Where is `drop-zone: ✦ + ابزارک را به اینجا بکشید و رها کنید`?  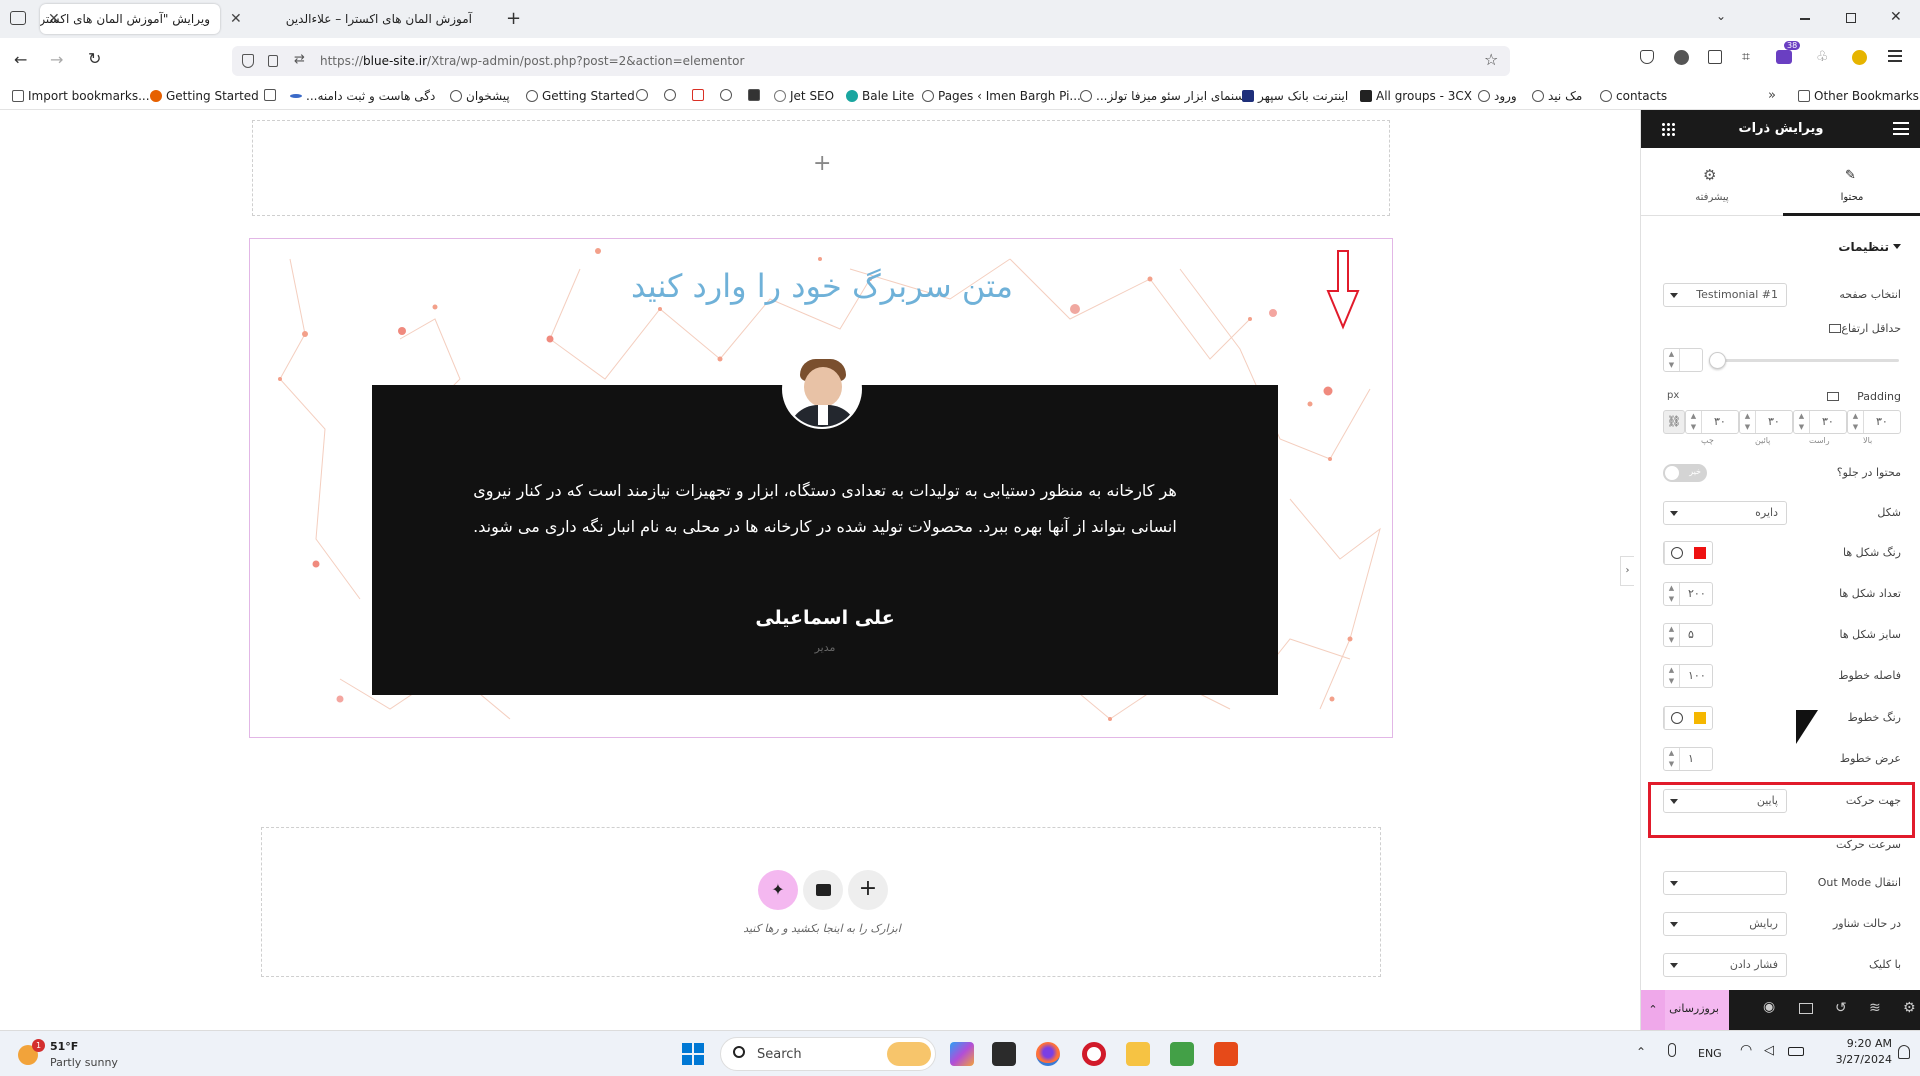
drop-zone: ✦ + ابزارک را به اینجا بکشید و رها کنید is located at coordinates (821, 902).